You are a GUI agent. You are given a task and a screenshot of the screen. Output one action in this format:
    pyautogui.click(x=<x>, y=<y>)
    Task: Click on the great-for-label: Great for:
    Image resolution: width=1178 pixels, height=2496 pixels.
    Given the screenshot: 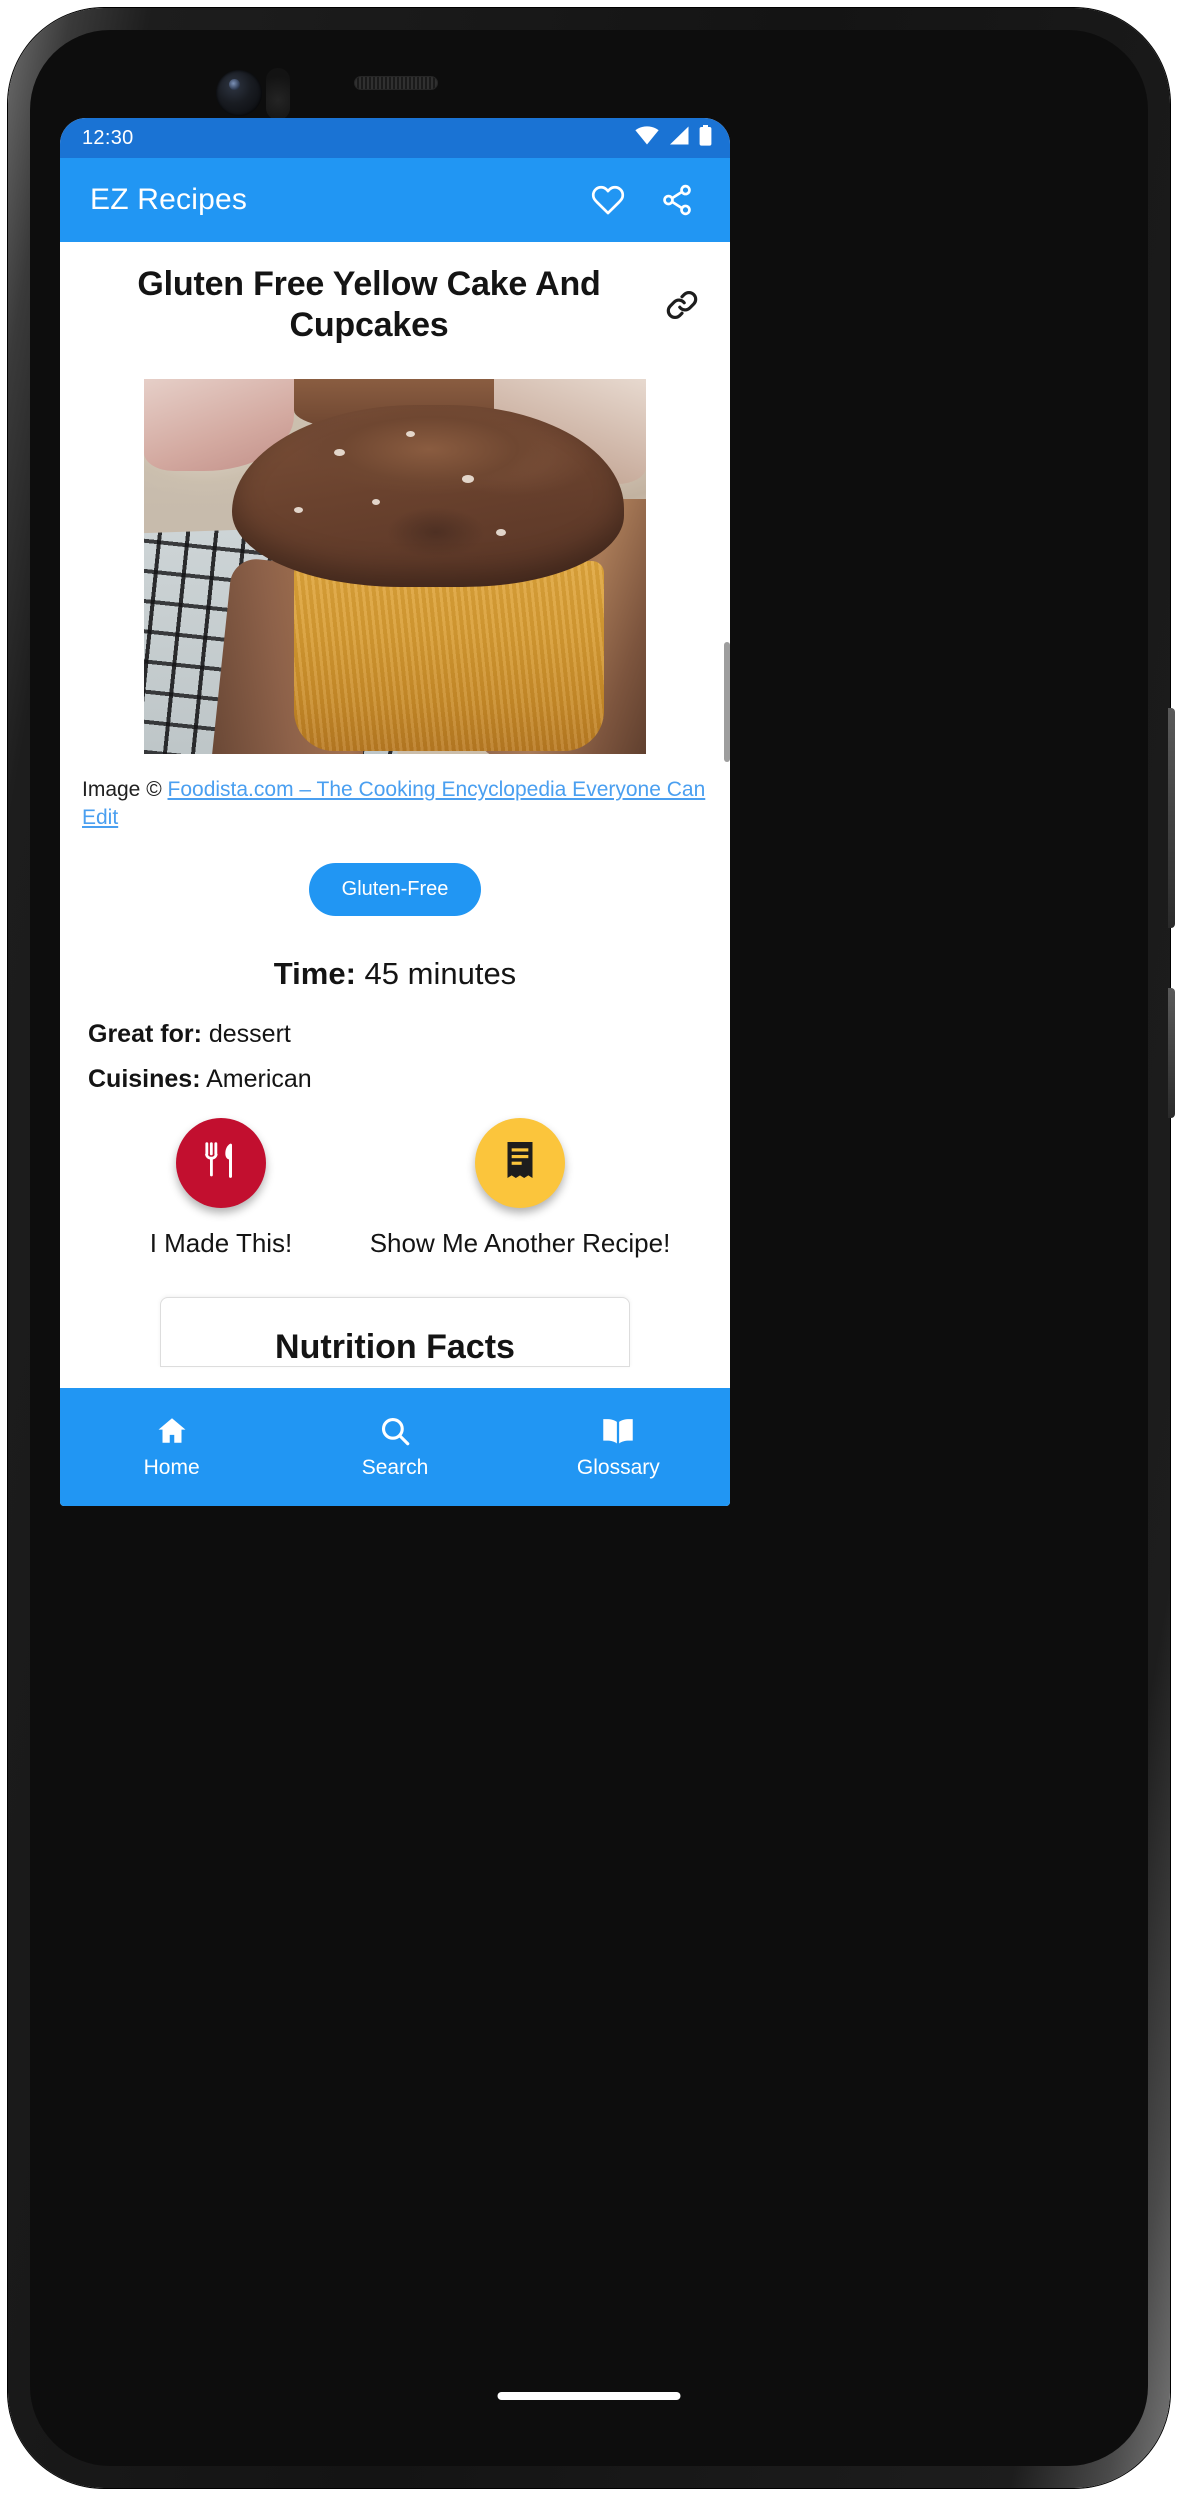 What is the action you would take?
    pyautogui.click(x=145, y=1033)
    